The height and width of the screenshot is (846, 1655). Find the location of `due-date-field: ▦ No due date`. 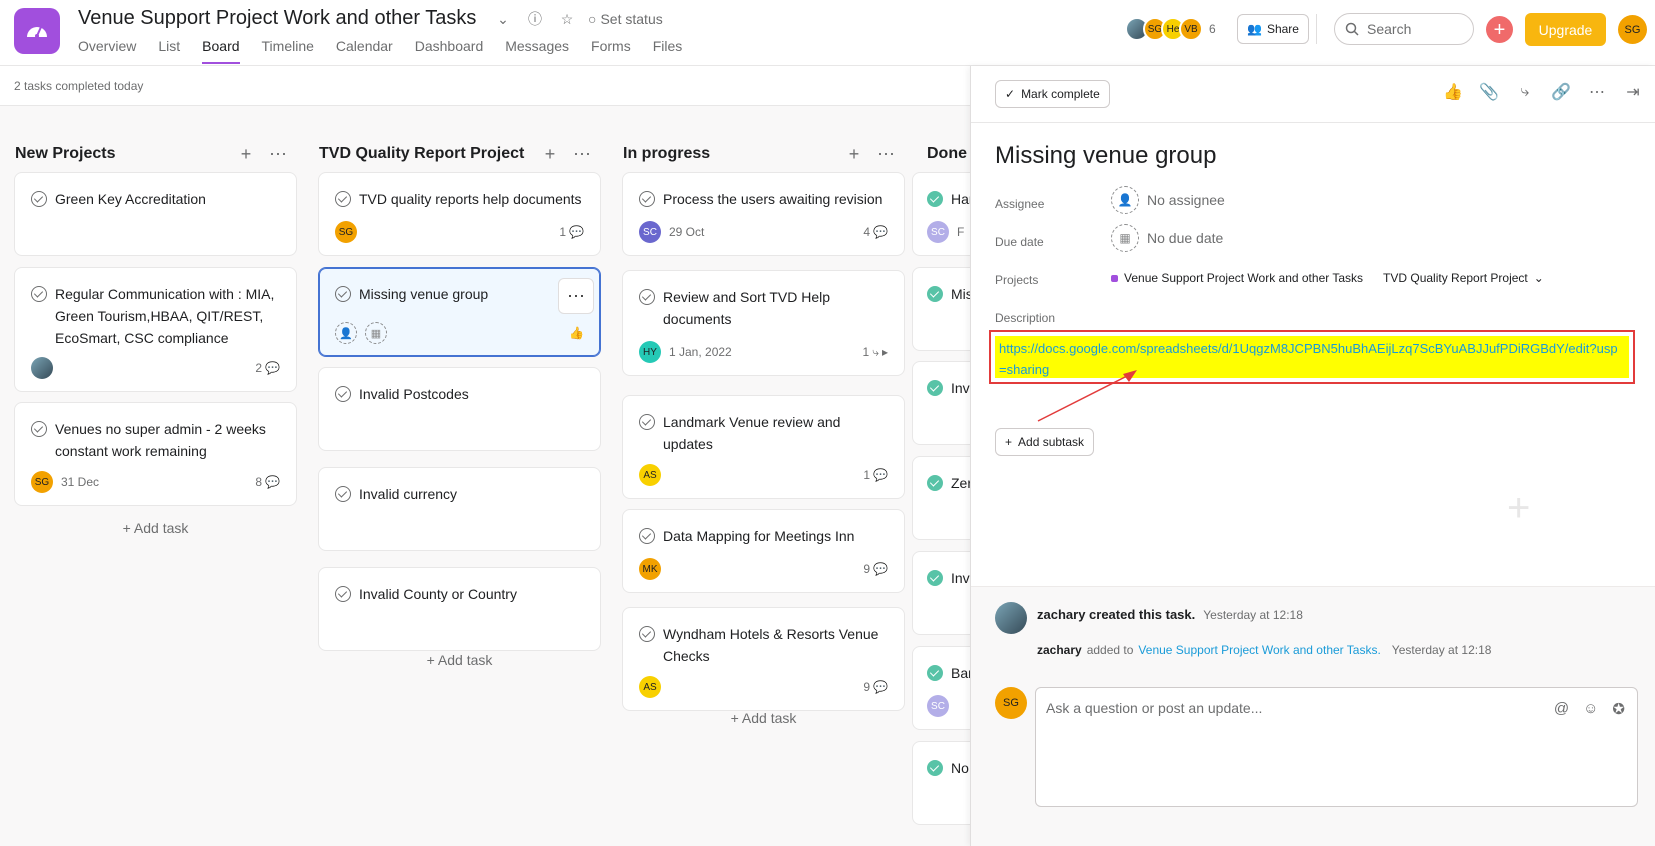

due-date-field: ▦ No due date is located at coordinates (1167, 238).